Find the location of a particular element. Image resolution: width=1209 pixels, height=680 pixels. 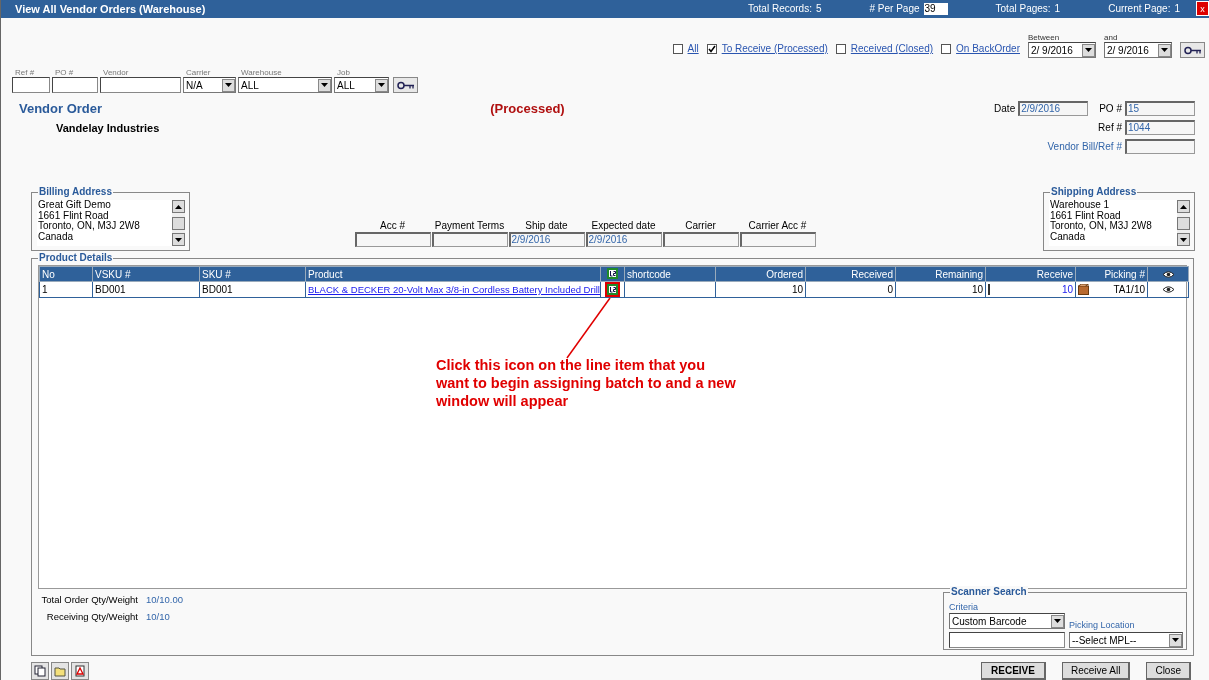

address-text: Great Gift Demo 1661 Flint Road Toronto, ON, M3J 2W8 Canada is located at coordinates (89, 222).